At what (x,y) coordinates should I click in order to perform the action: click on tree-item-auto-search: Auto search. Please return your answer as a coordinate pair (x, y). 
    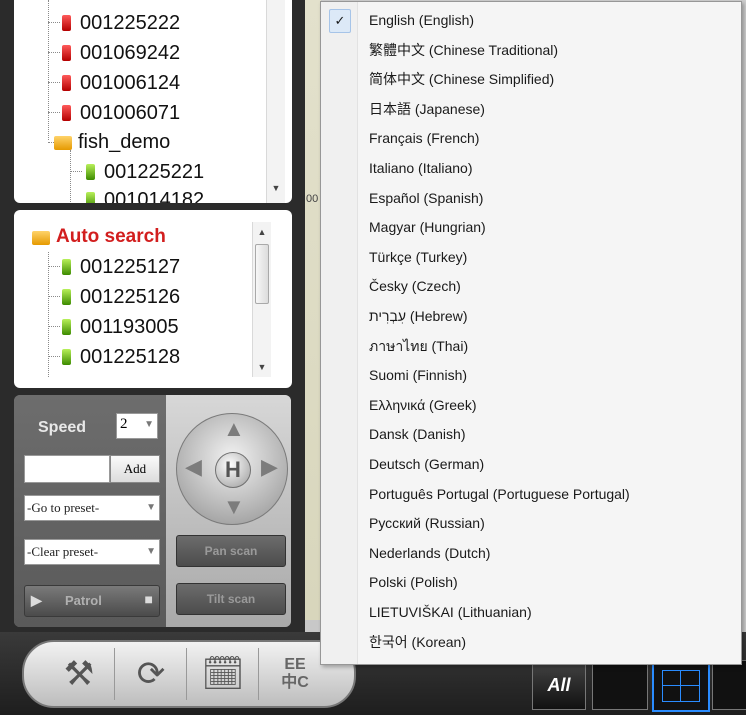
    Looking at the image, I should click on (99, 237).